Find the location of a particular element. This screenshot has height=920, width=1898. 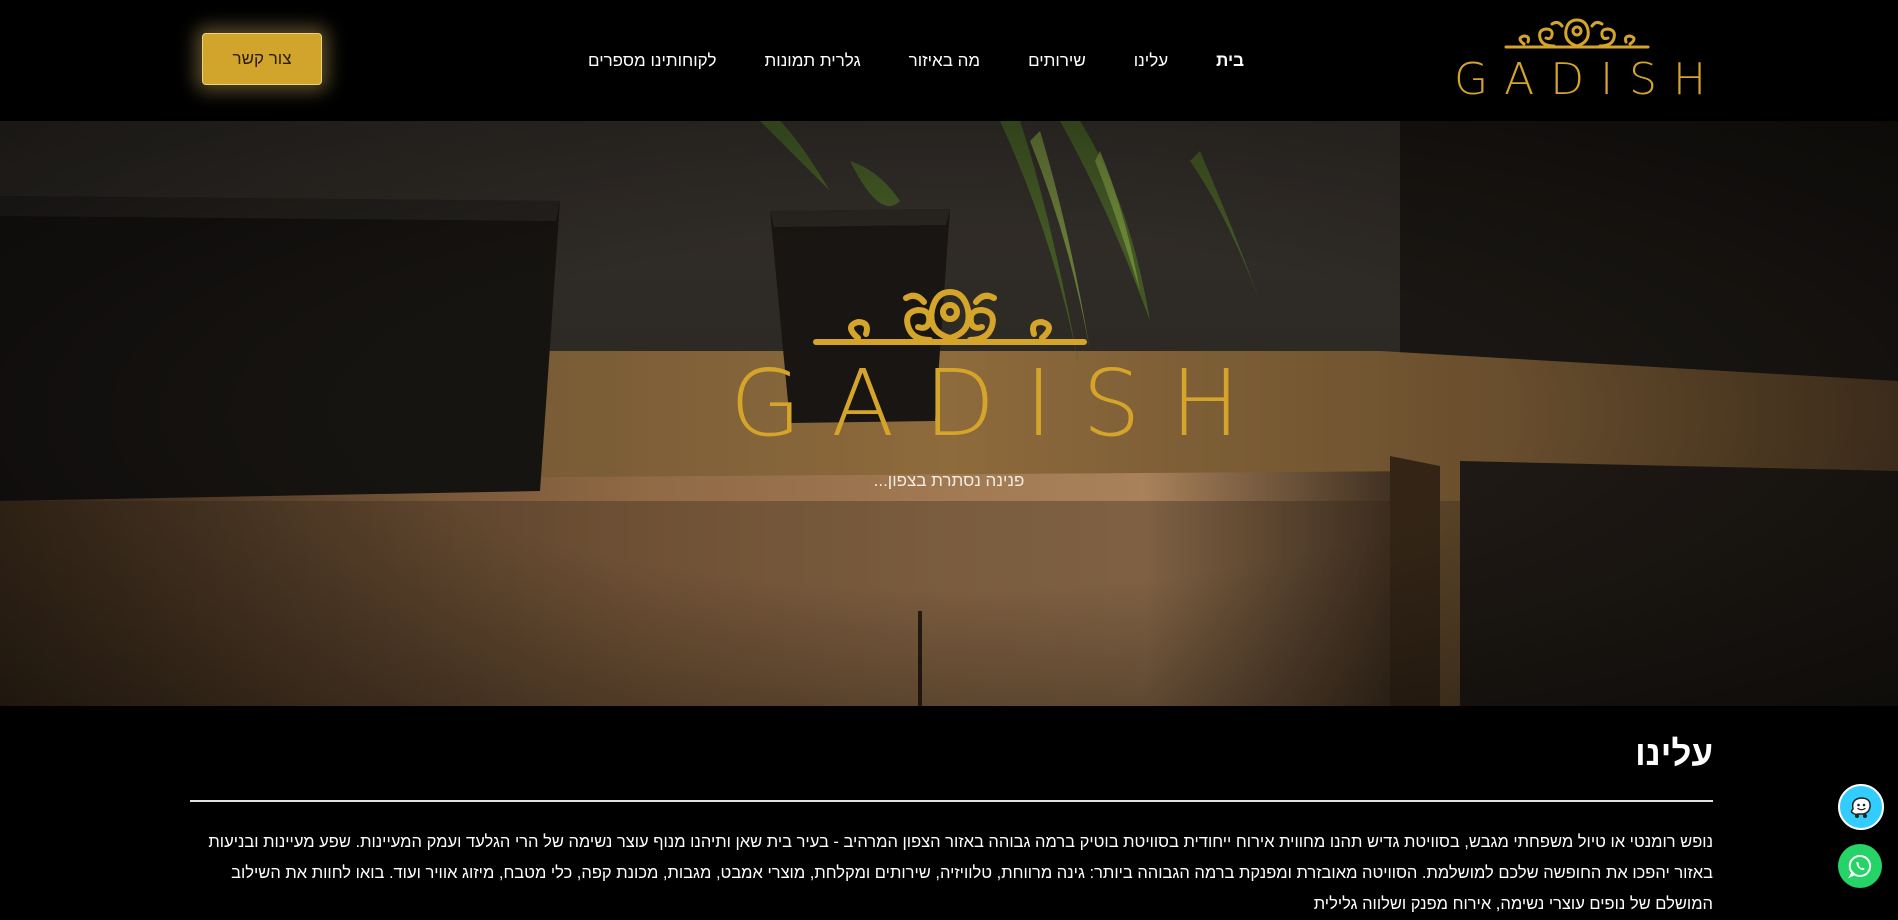

whatsapp-icon is located at coordinates (1860, 866).